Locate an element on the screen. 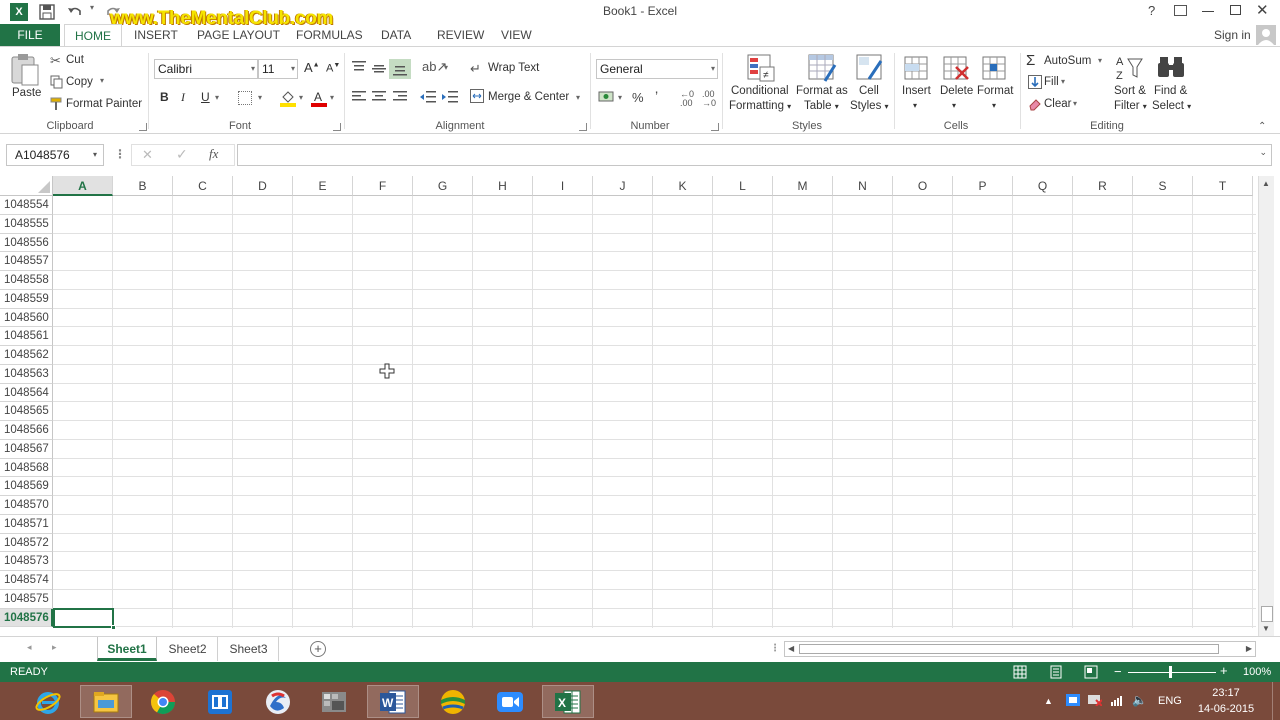 This screenshot has height=720, width=1280. photo-app-icon is located at coordinates (334, 701).